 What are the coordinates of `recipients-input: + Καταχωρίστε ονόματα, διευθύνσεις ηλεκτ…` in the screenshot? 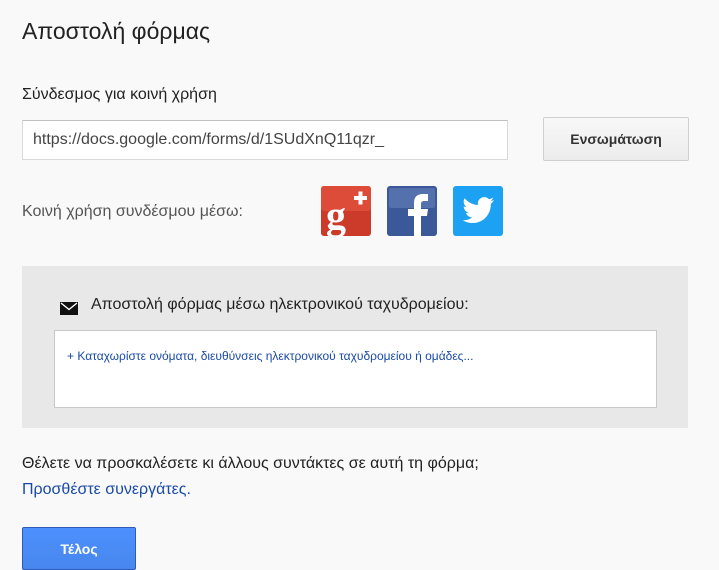 It's located at (355, 369).